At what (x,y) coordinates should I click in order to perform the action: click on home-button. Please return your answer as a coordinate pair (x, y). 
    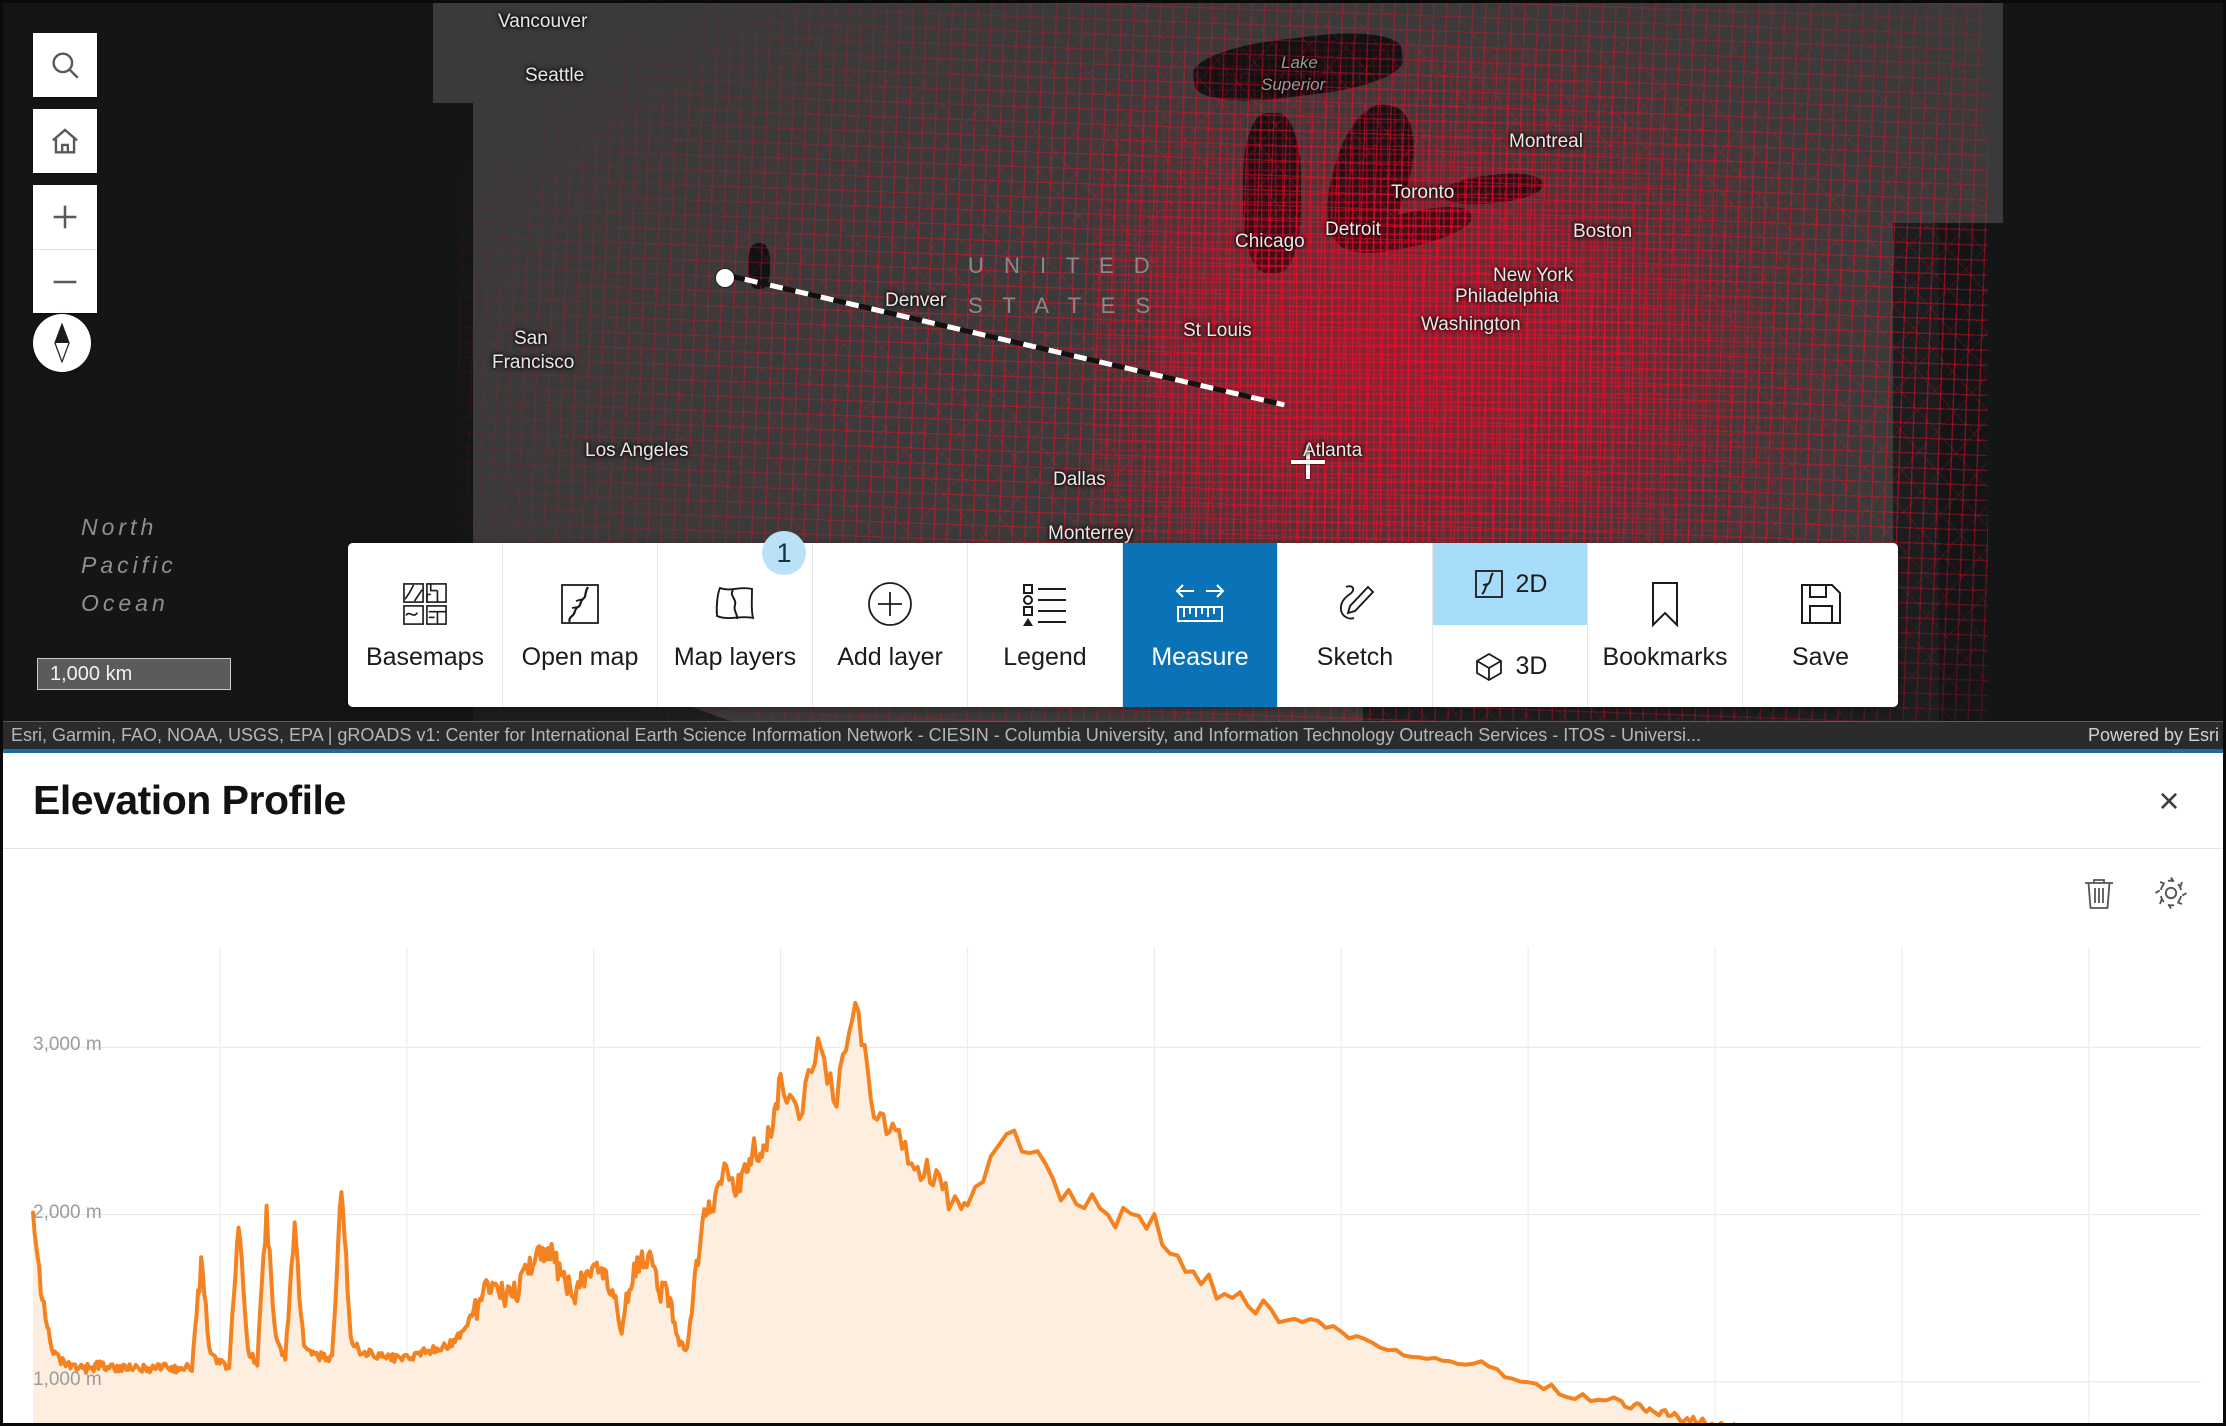
    Looking at the image, I should click on (65, 141).